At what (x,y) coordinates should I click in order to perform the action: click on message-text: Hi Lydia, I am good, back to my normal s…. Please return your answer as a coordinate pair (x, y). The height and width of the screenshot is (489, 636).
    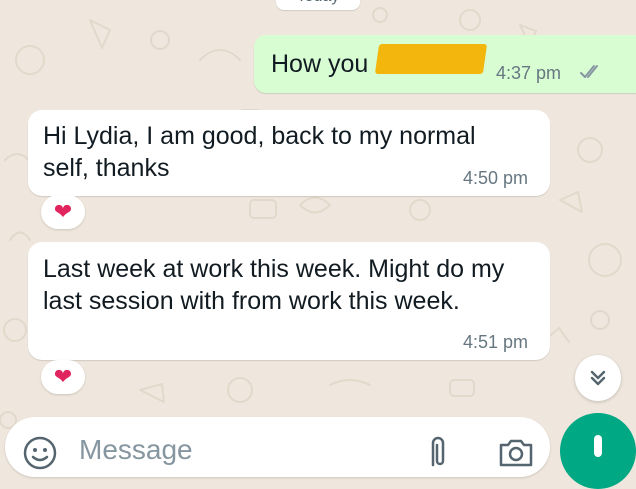
    Looking at the image, I should click on (259, 152).